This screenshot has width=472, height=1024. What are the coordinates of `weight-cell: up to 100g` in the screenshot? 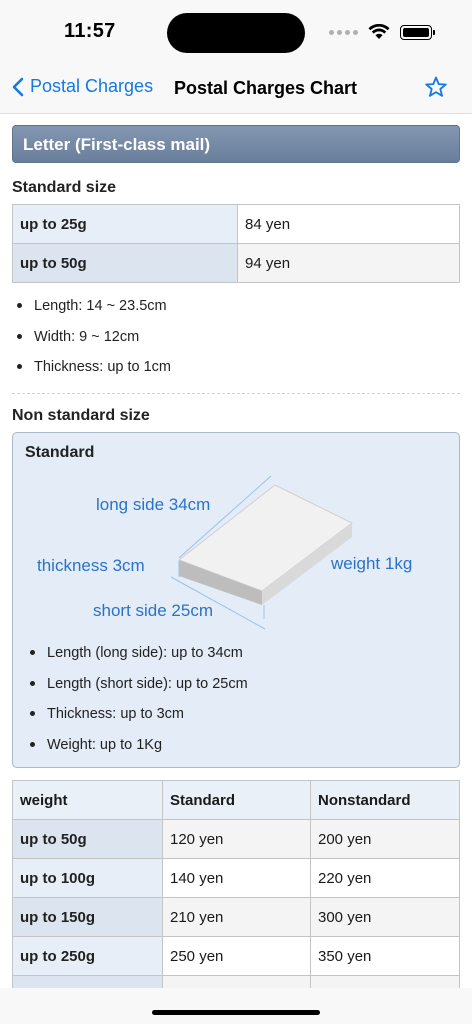 It's located at (87, 878).